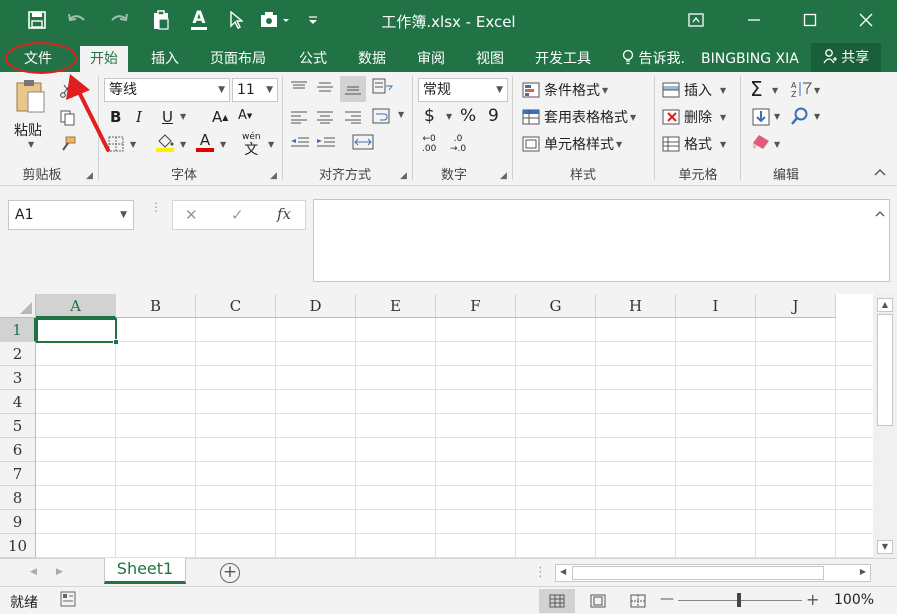 This screenshot has height=614, width=897. What do you see at coordinates (762, 142) in the screenshot?
I see `clear-icon` at bounding box center [762, 142].